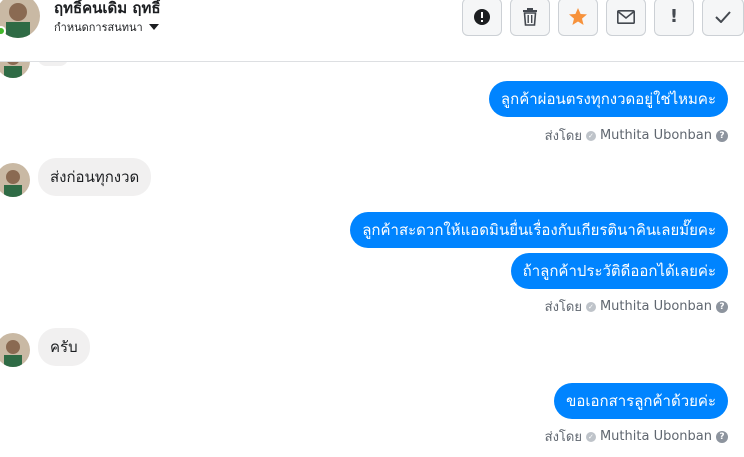 The image size is (744, 457). I want to click on message-text: ขอเอกสารลูกค้าด้วยค่ะ, so click(641, 400).